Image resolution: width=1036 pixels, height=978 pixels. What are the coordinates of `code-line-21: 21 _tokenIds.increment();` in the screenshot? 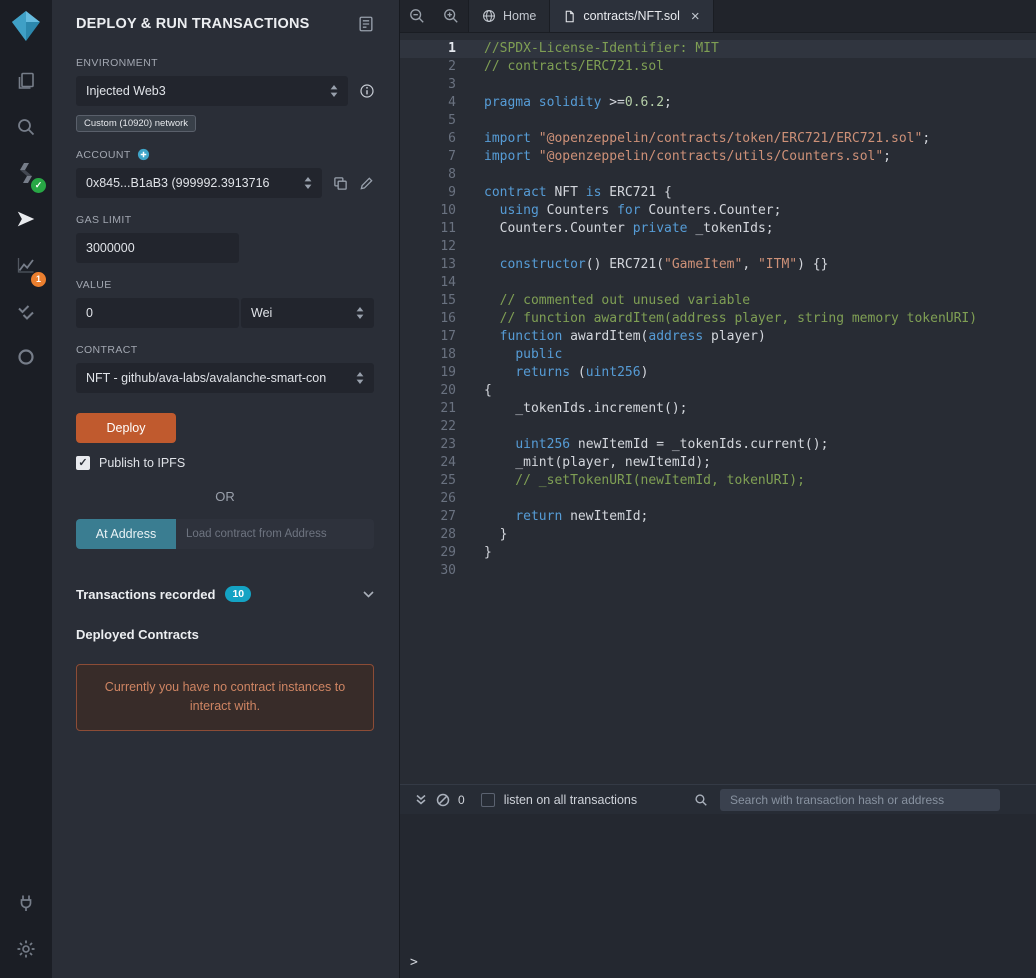 It's located at (718, 409).